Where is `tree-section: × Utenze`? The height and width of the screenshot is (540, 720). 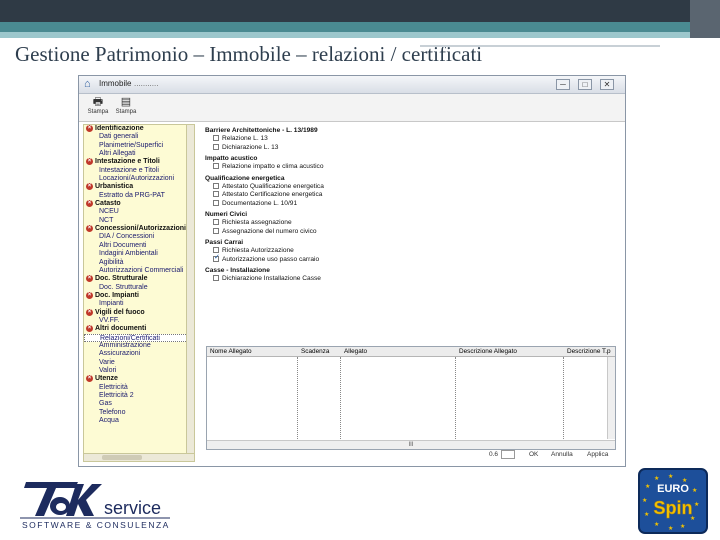 tree-section: × Utenze is located at coordinates (139, 379).